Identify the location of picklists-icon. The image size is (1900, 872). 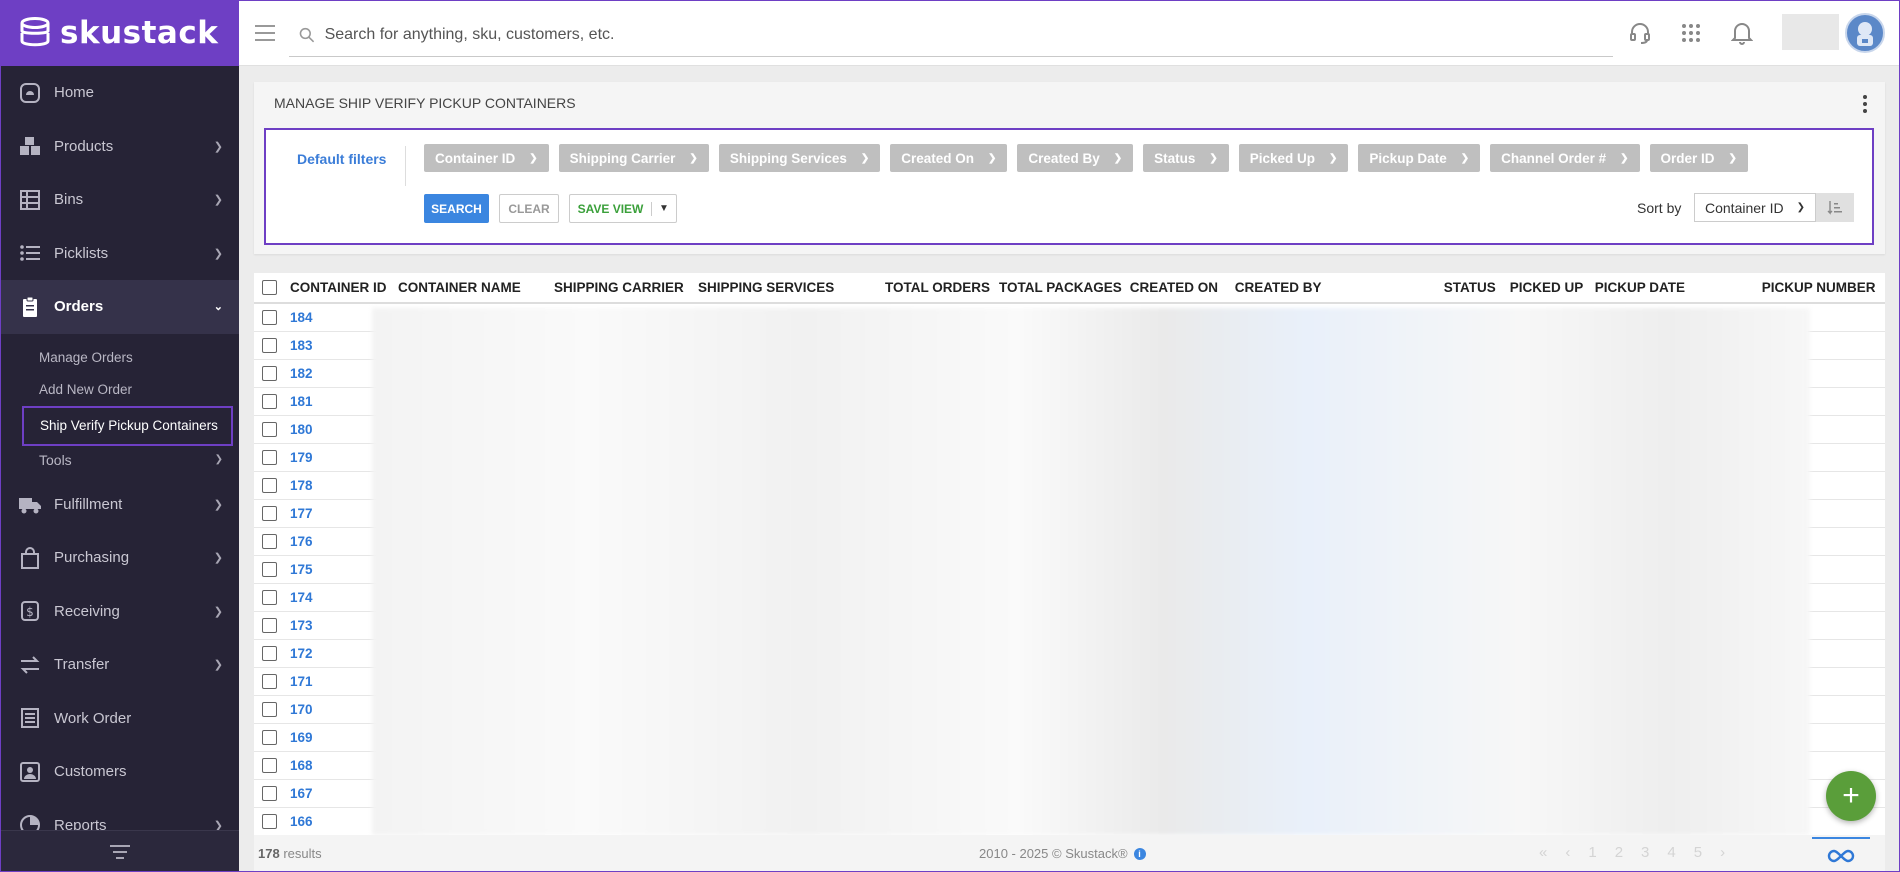
(30, 253).